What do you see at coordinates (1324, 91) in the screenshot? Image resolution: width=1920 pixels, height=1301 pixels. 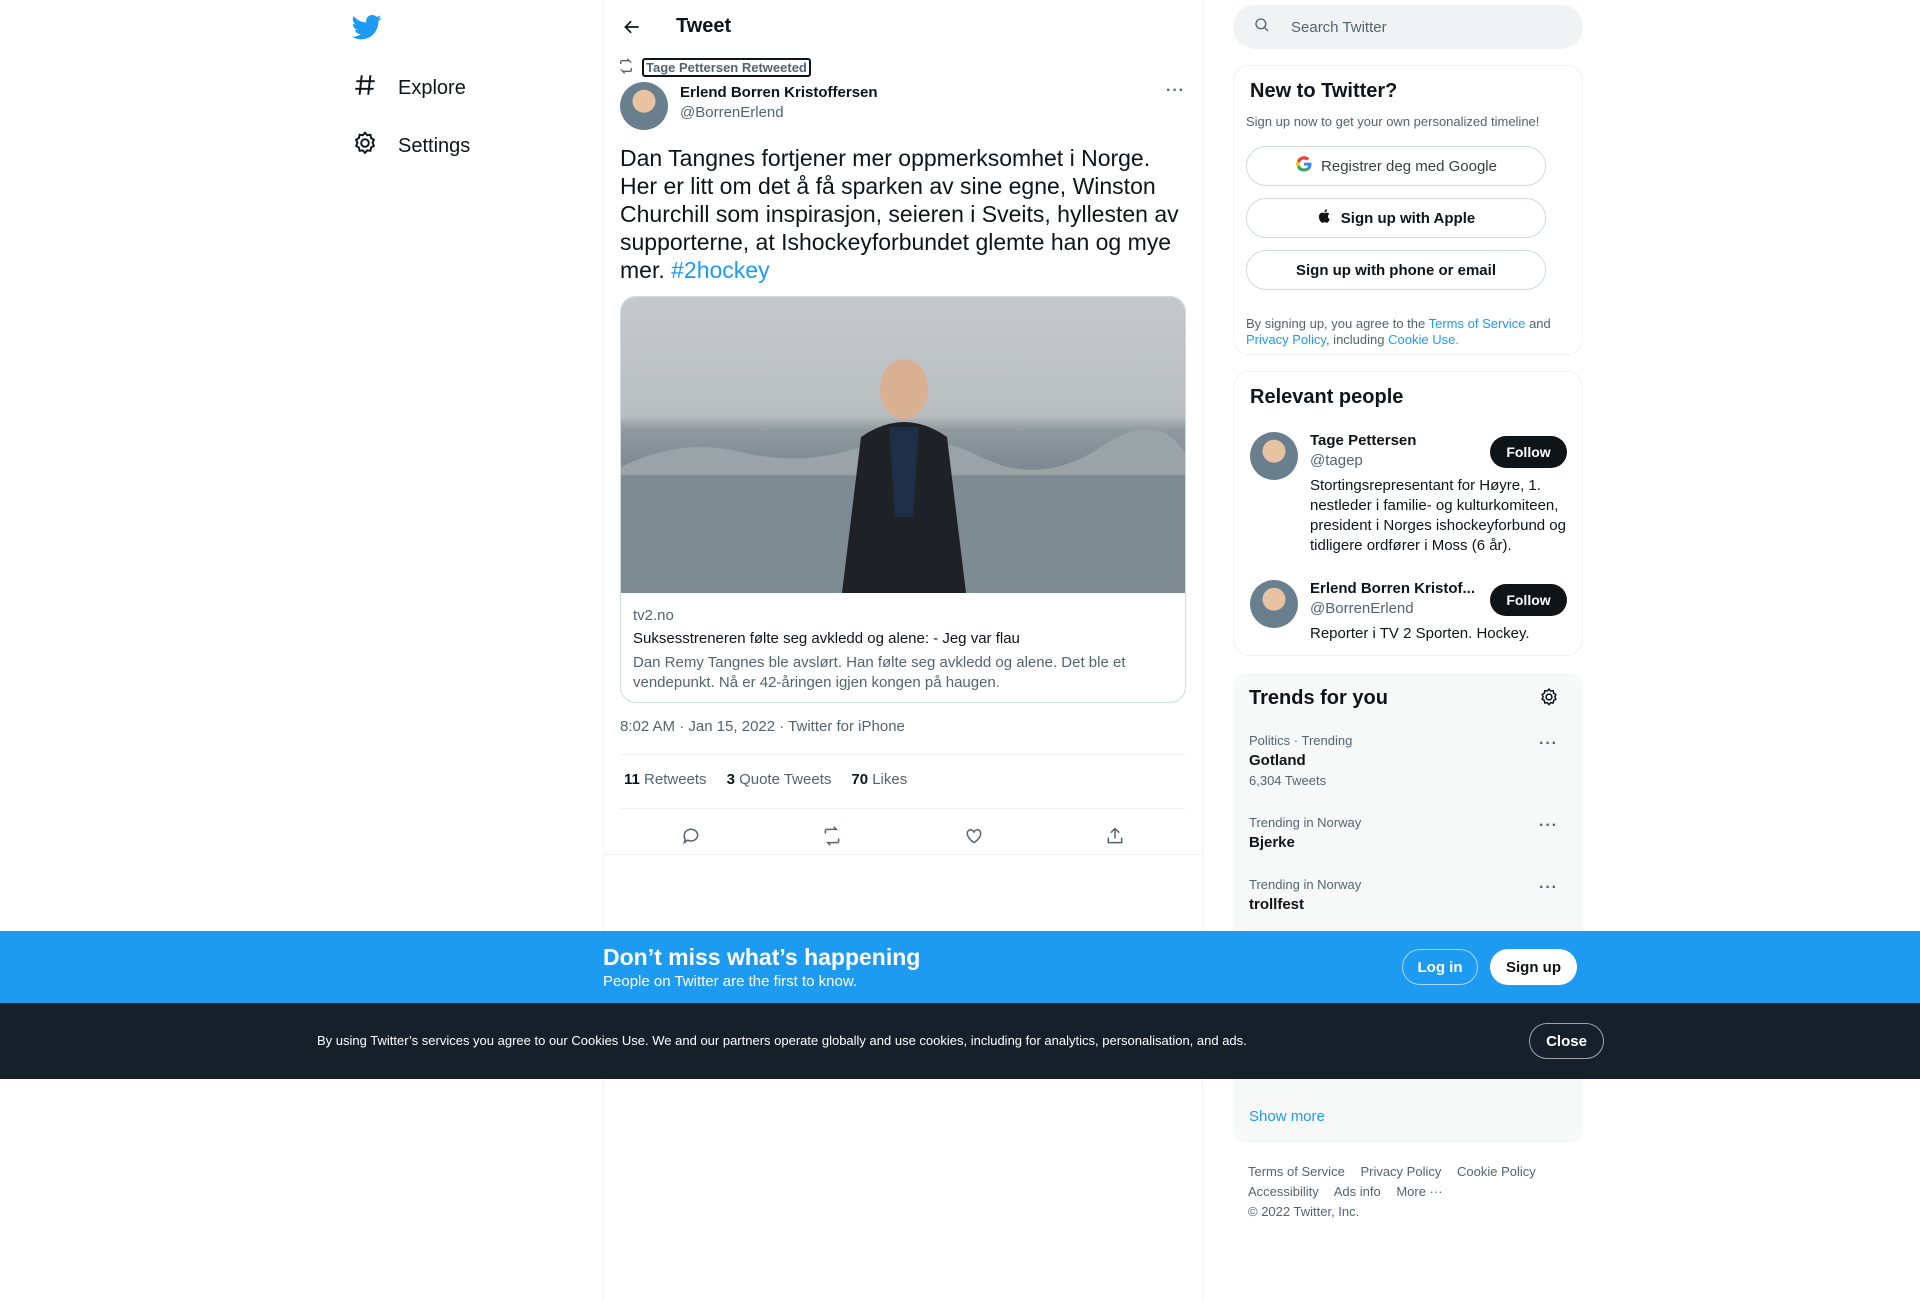 I see `signup-title: New to Twitter?` at bounding box center [1324, 91].